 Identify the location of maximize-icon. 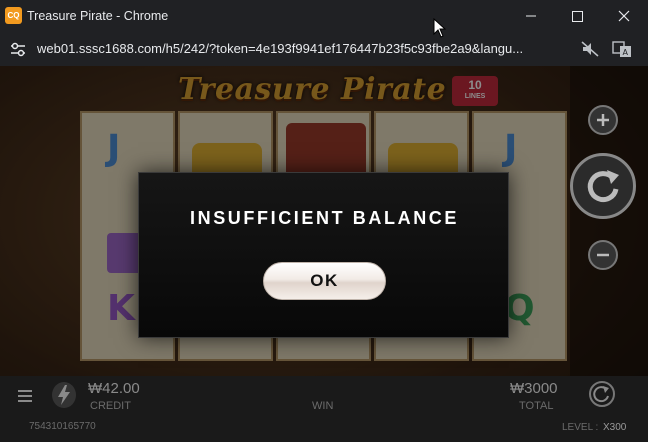
(577, 16).